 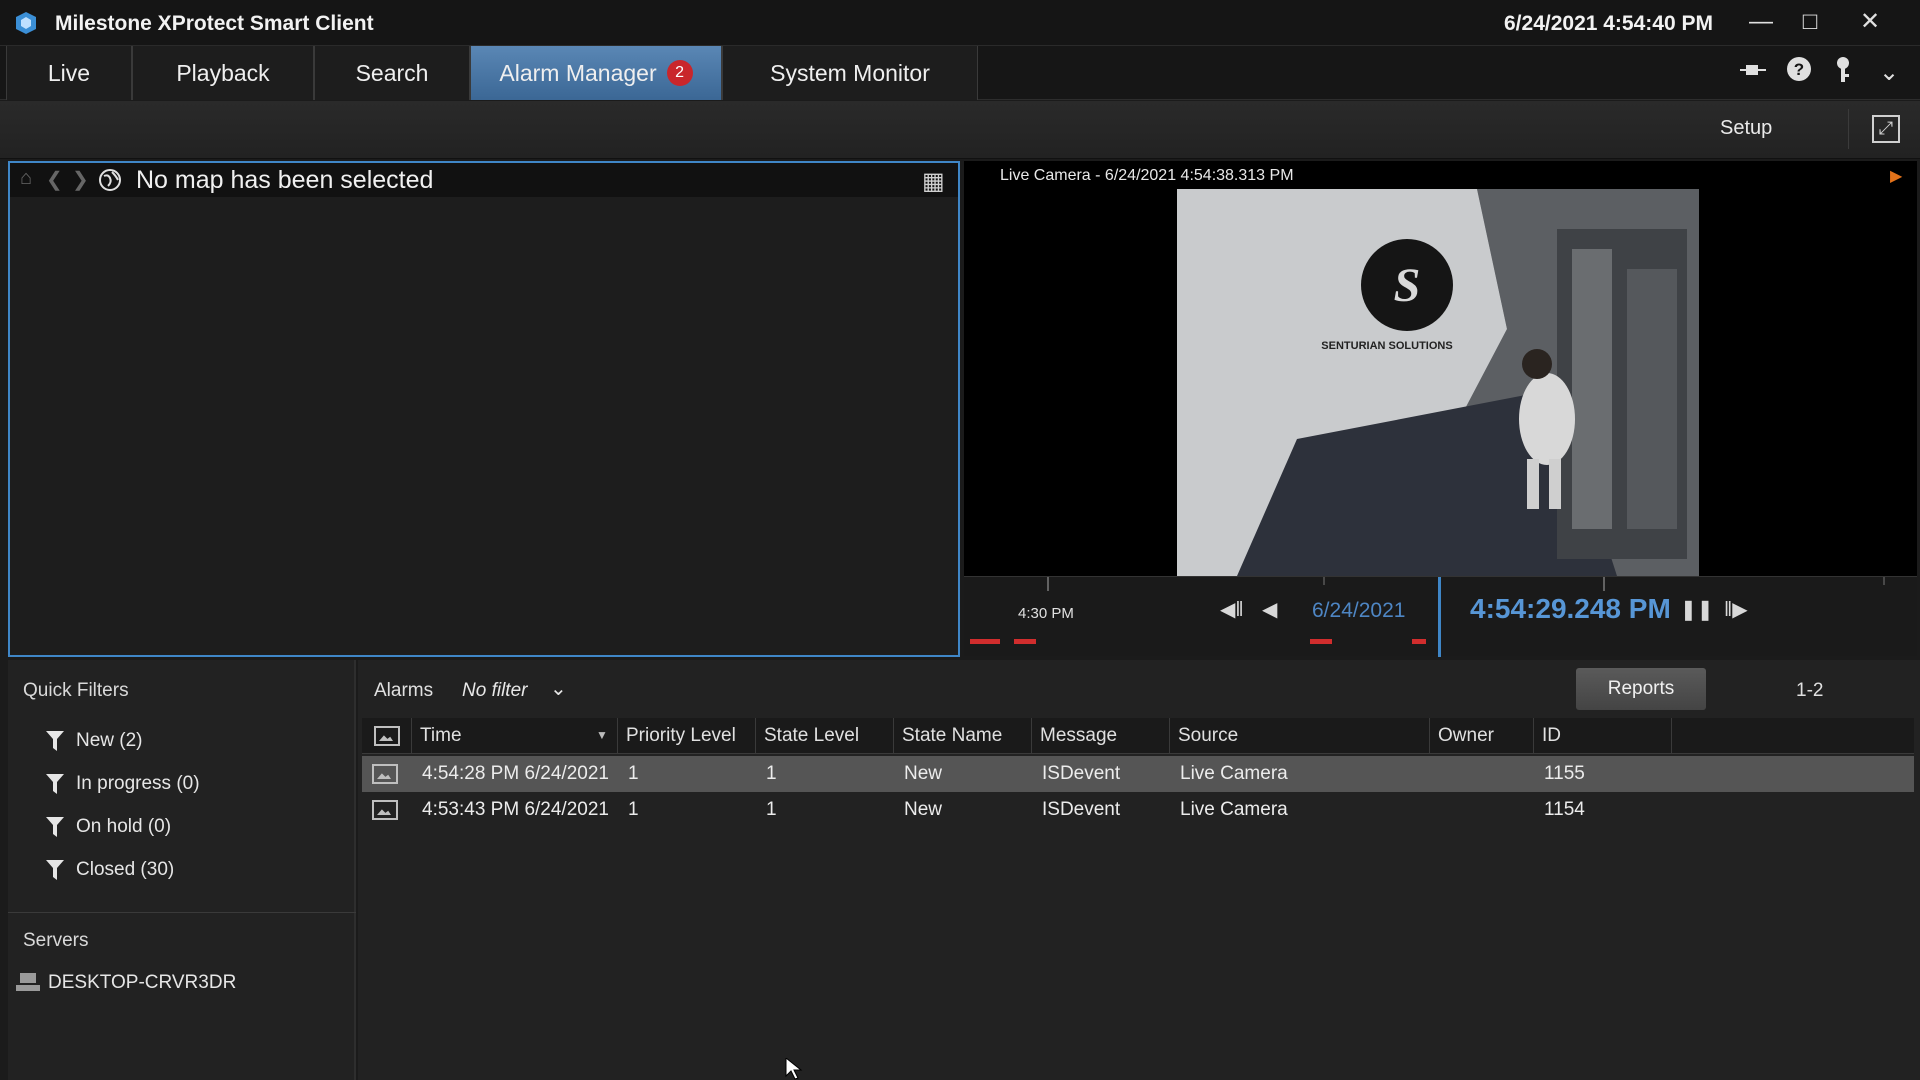 I want to click on tab-playback: Playback, so click(x=223, y=73).